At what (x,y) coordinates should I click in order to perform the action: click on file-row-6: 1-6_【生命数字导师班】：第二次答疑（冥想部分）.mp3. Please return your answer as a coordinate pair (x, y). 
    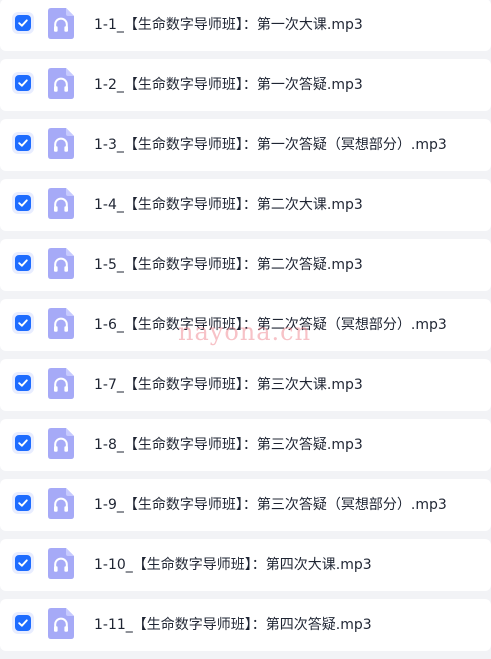
    Looking at the image, I should click on (245, 325).